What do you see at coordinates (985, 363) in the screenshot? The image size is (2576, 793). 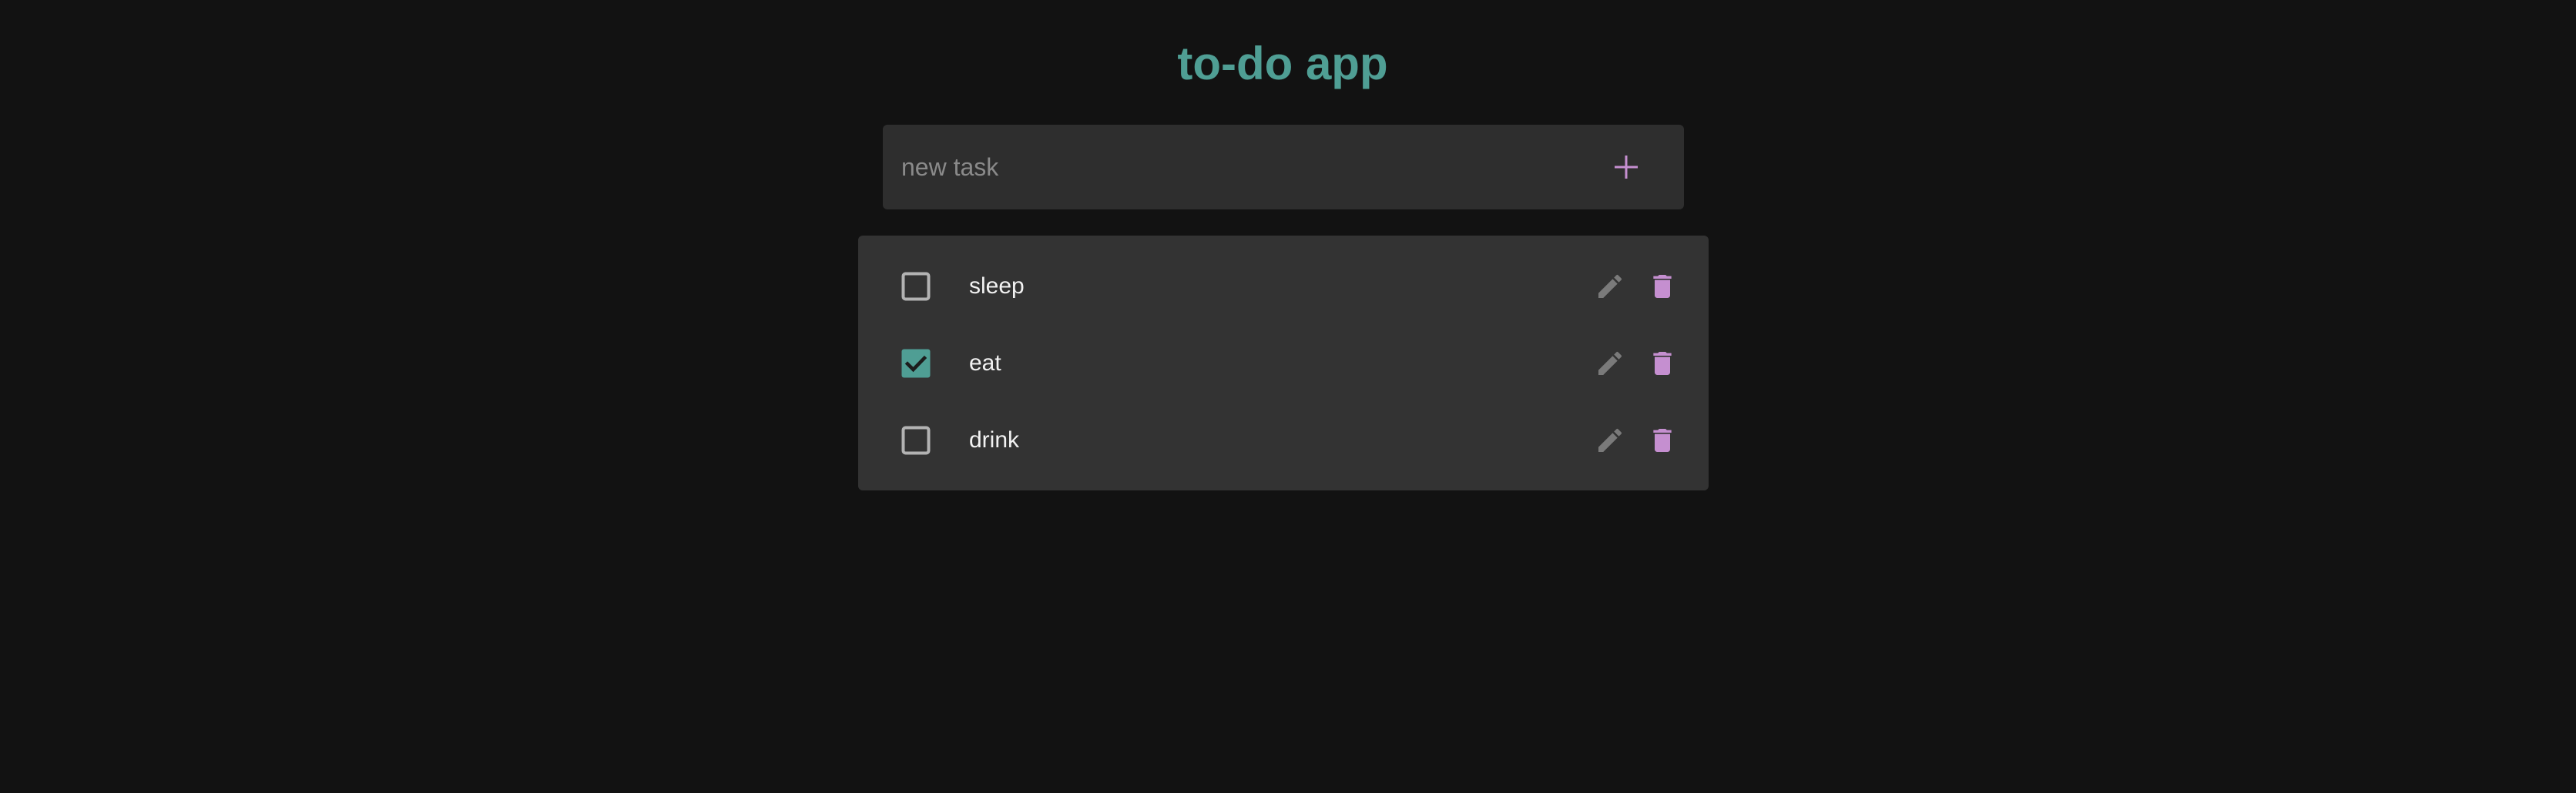 I see `task-label: eat` at bounding box center [985, 363].